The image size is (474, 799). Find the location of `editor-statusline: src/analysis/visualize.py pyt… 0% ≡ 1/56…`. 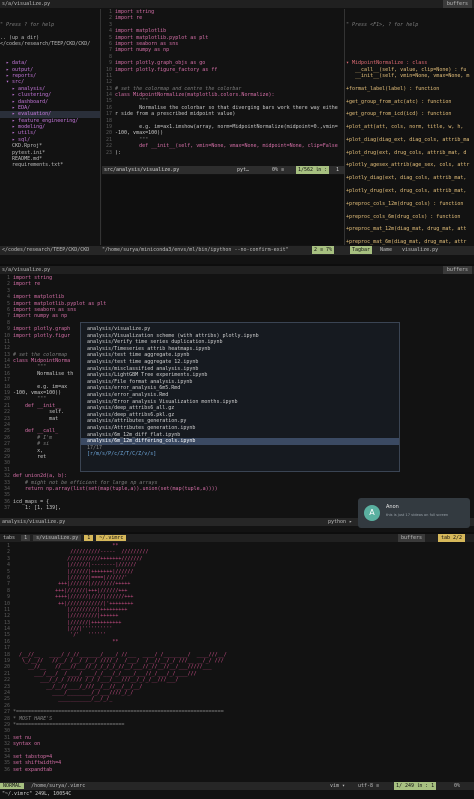

editor-statusline: src/analysis/visualize.py pyt… 0% ≡ 1/56… is located at coordinates (223, 170).